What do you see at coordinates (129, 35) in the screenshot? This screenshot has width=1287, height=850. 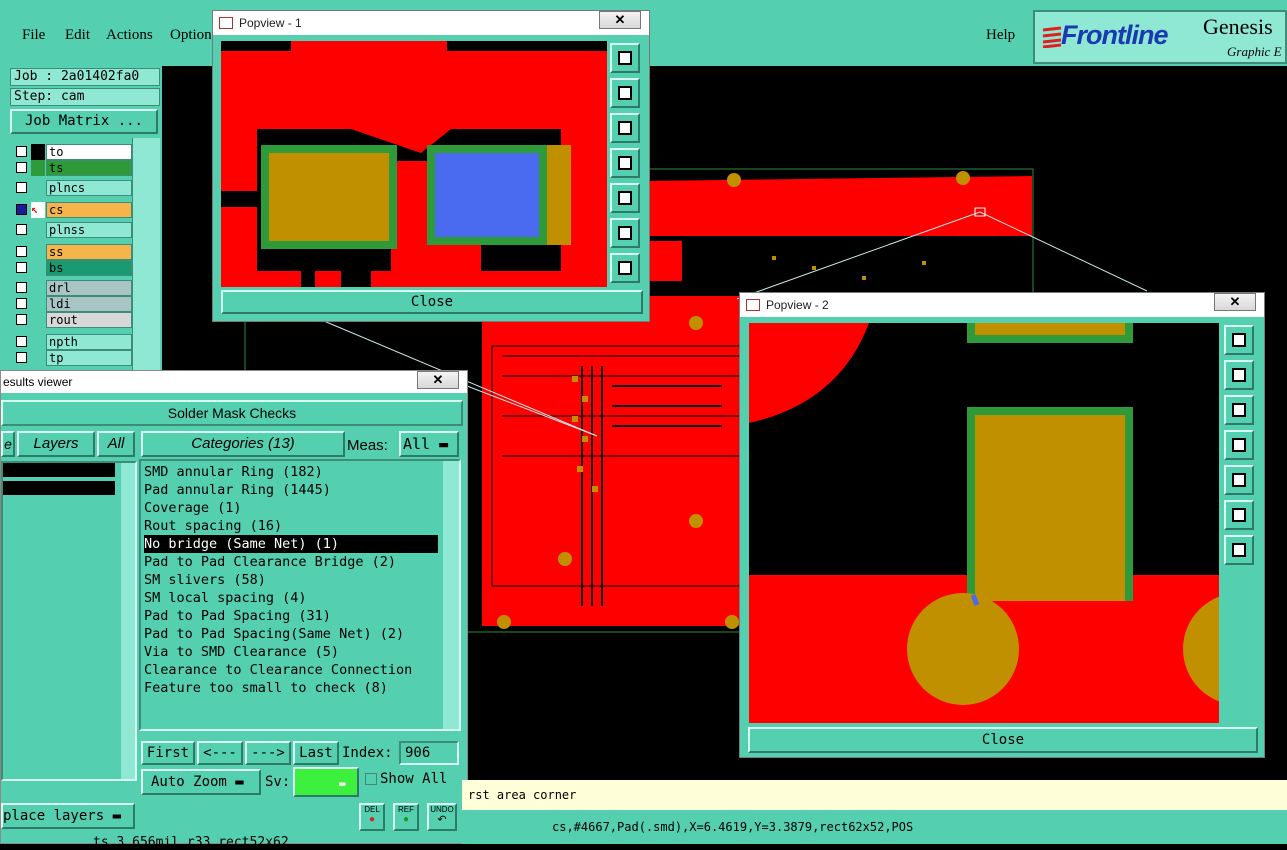 I see `menu-actions: Actions` at bounding box center [129, 35].